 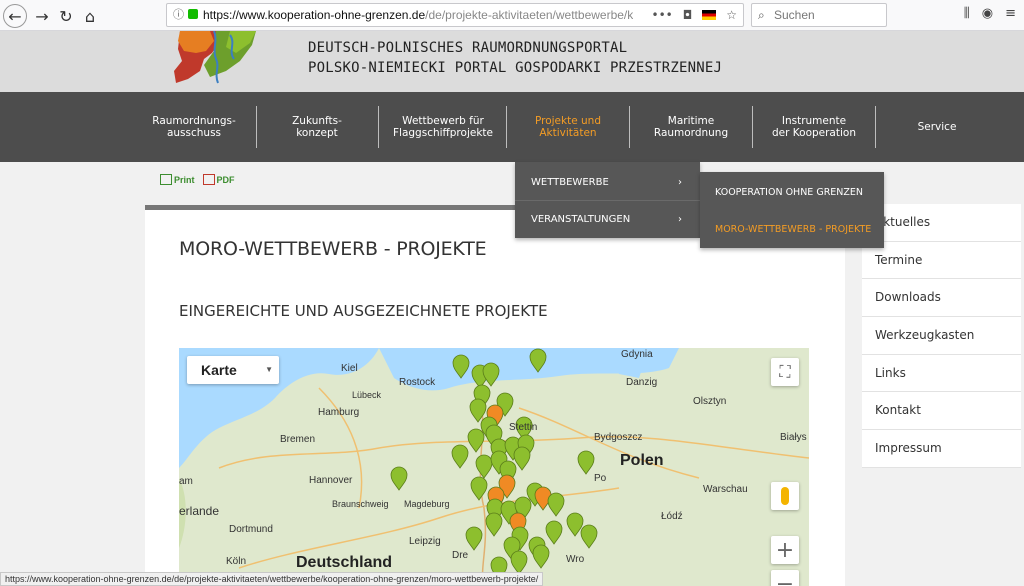 What do you see at coordinates (199, 511) in the screenshot?
I see `map-label: erlande` at bounding box center [199, 511].